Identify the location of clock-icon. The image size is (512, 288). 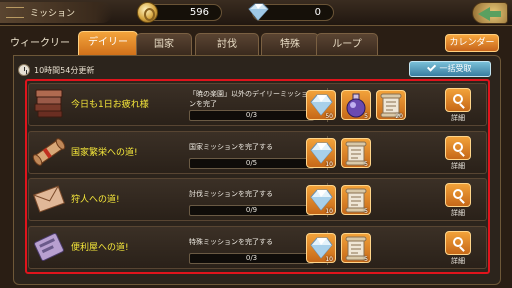
(24, 70).